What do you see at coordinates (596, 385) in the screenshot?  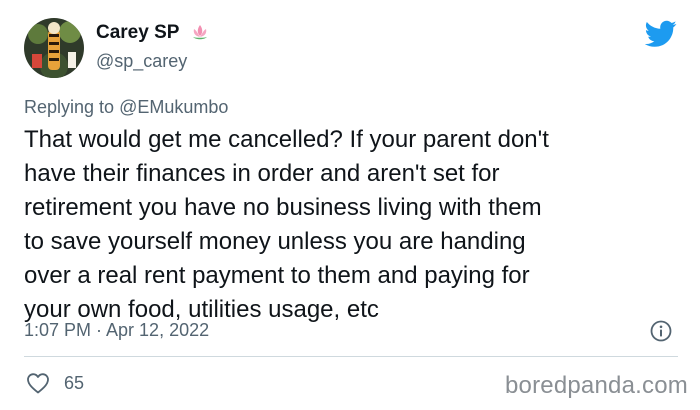 I see `watermark: boredpanda.com` at bounding box center [596, 385].